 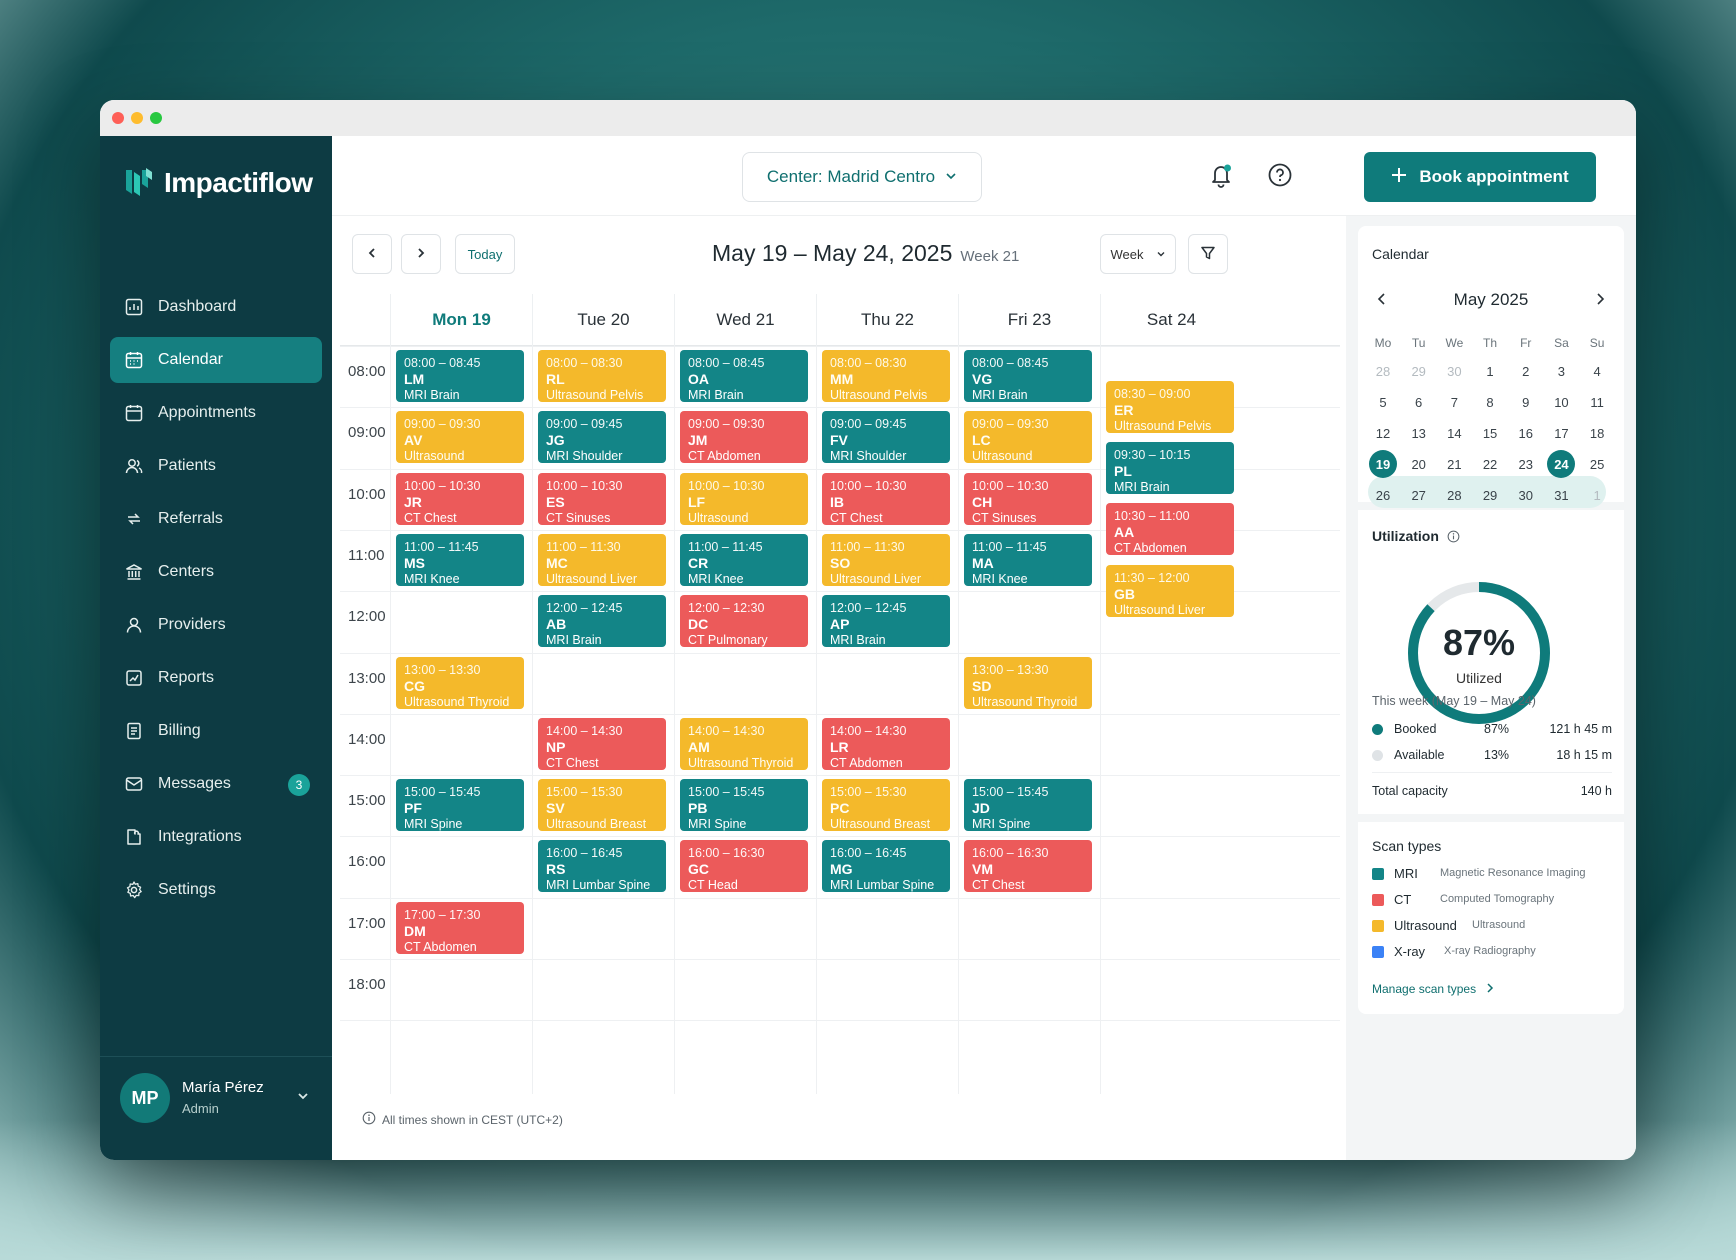 What do you see at coordinates (1454, 433) in the screenshot?
I see `mini-calendar-day: 14` at bounding box center [1454, 433].